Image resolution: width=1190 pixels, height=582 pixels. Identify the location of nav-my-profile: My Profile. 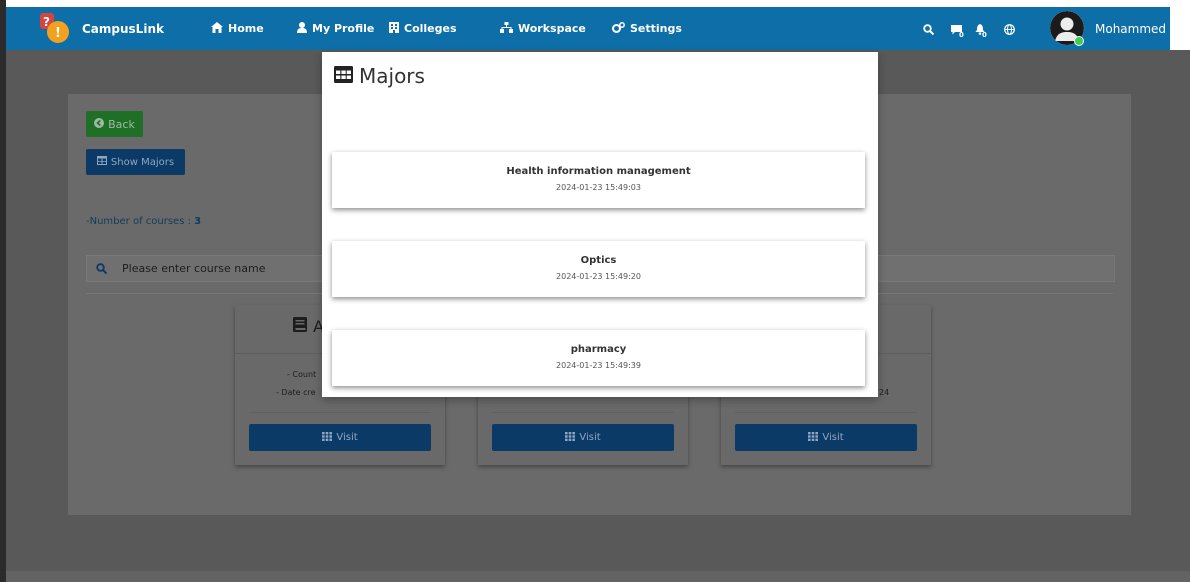
(335, 28).